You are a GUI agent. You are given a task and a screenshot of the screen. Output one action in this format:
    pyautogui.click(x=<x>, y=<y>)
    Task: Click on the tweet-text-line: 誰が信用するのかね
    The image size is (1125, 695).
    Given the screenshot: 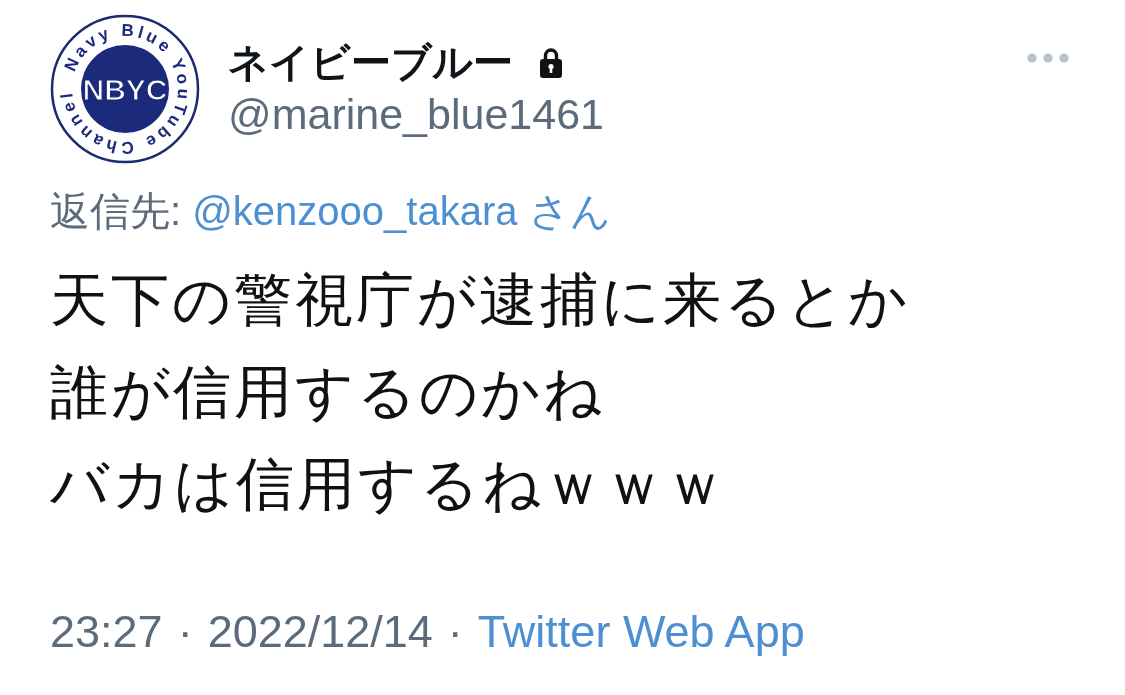 What is the action you would take?
    pyautogui.click(x=327, y=392)
    